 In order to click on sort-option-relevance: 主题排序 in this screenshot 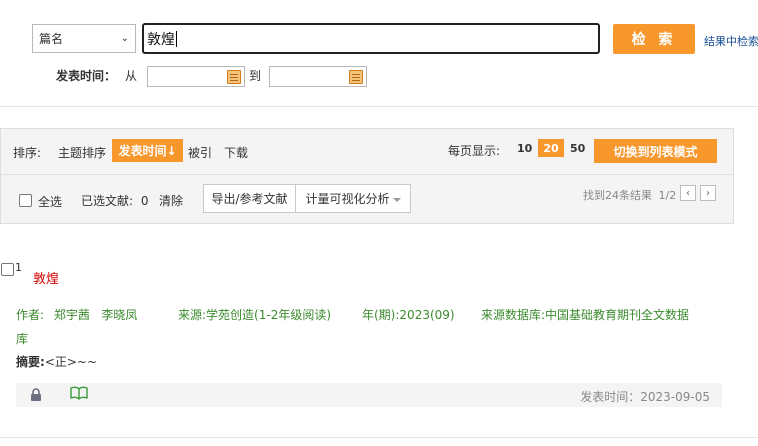, I will do `click(82, 152)`.